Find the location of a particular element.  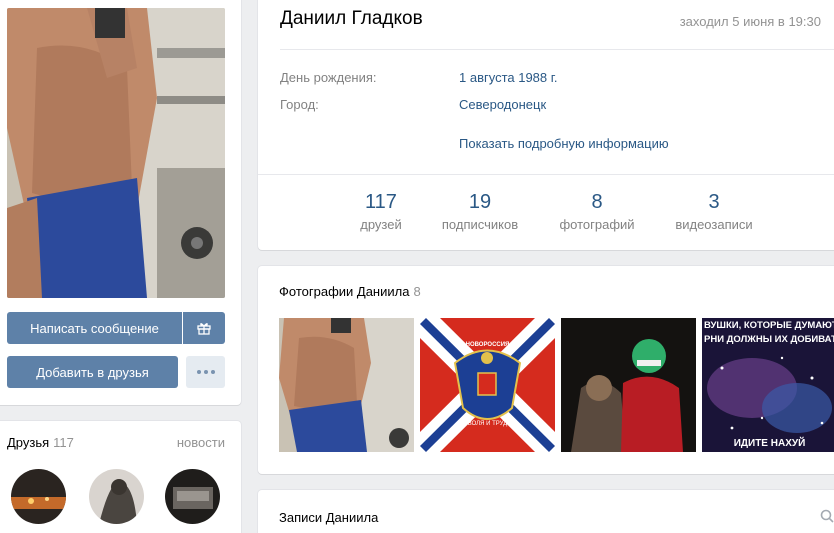

gift-icon is located at coordinates (204, 329).